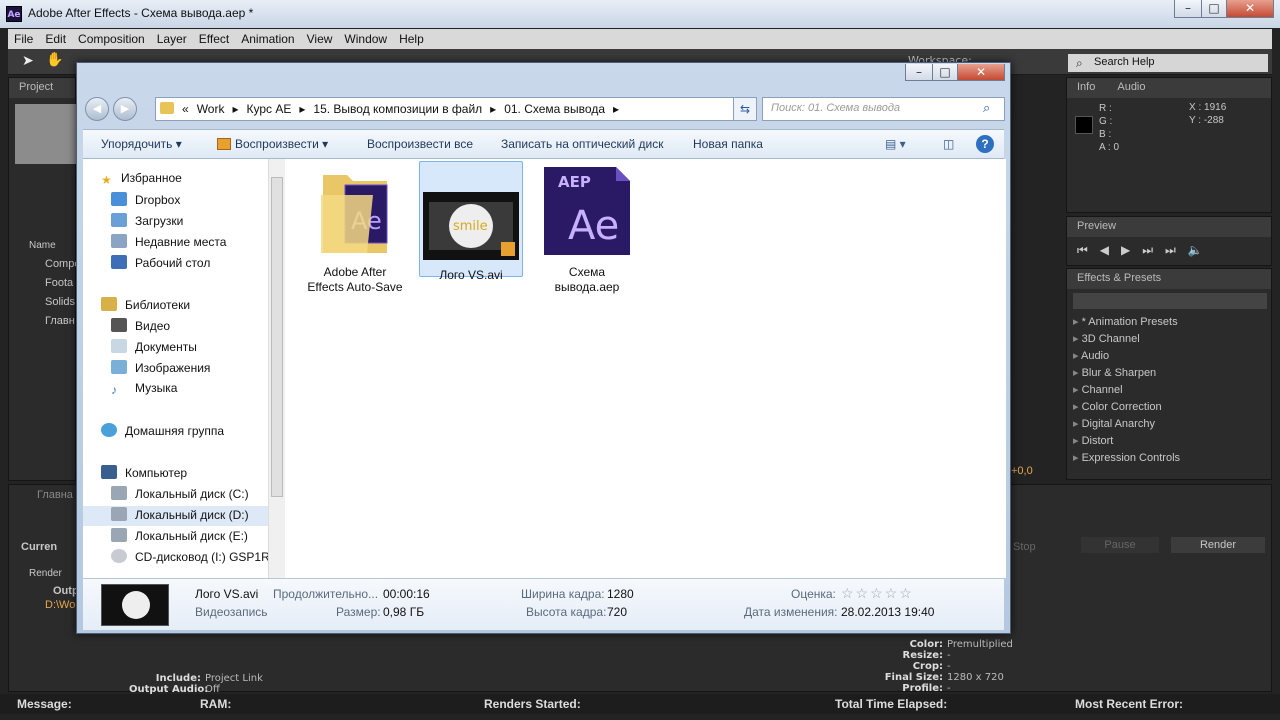  What do you see at coordinates (986, 108) in the screenshot?
I see `search-icon: ⌕` at bounding box center [986, 108].